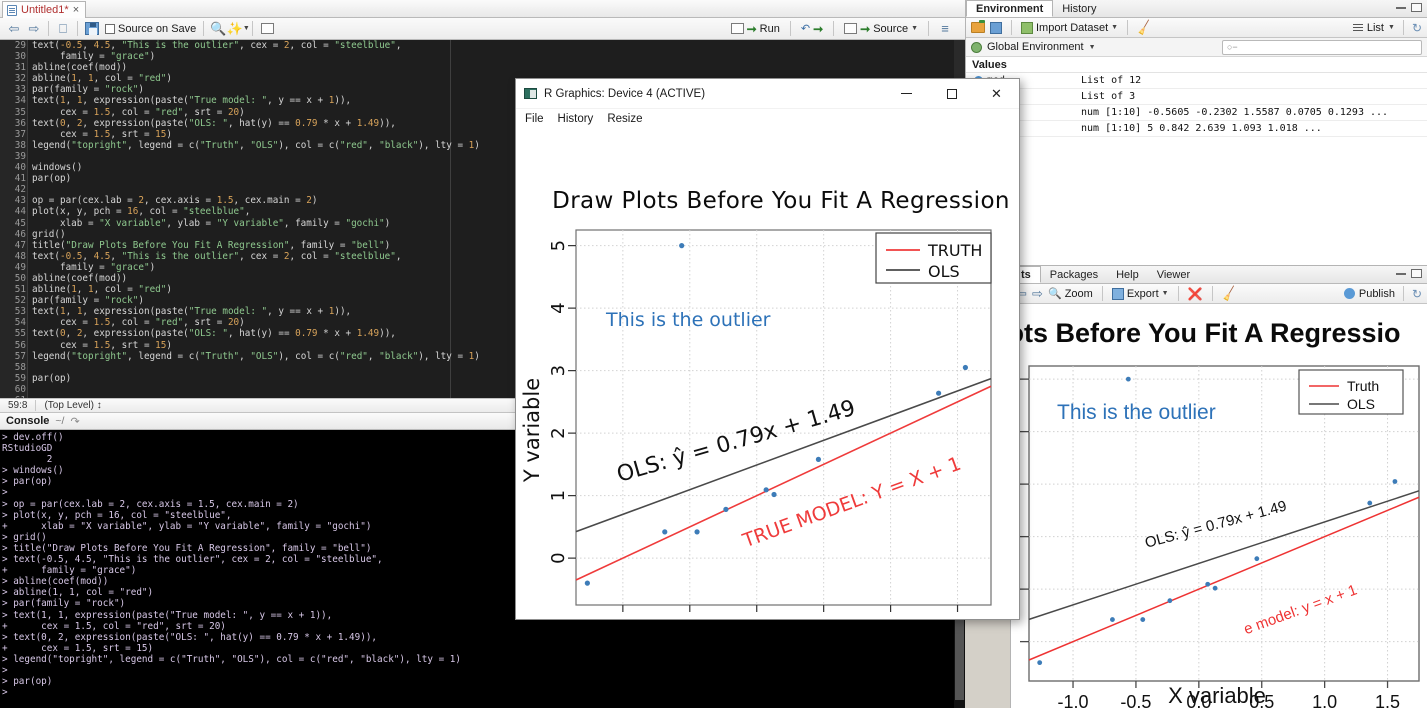 The width and height of the screenshot is (1427, 708). I want to click on load-workspace-icon, so click(978, 26).